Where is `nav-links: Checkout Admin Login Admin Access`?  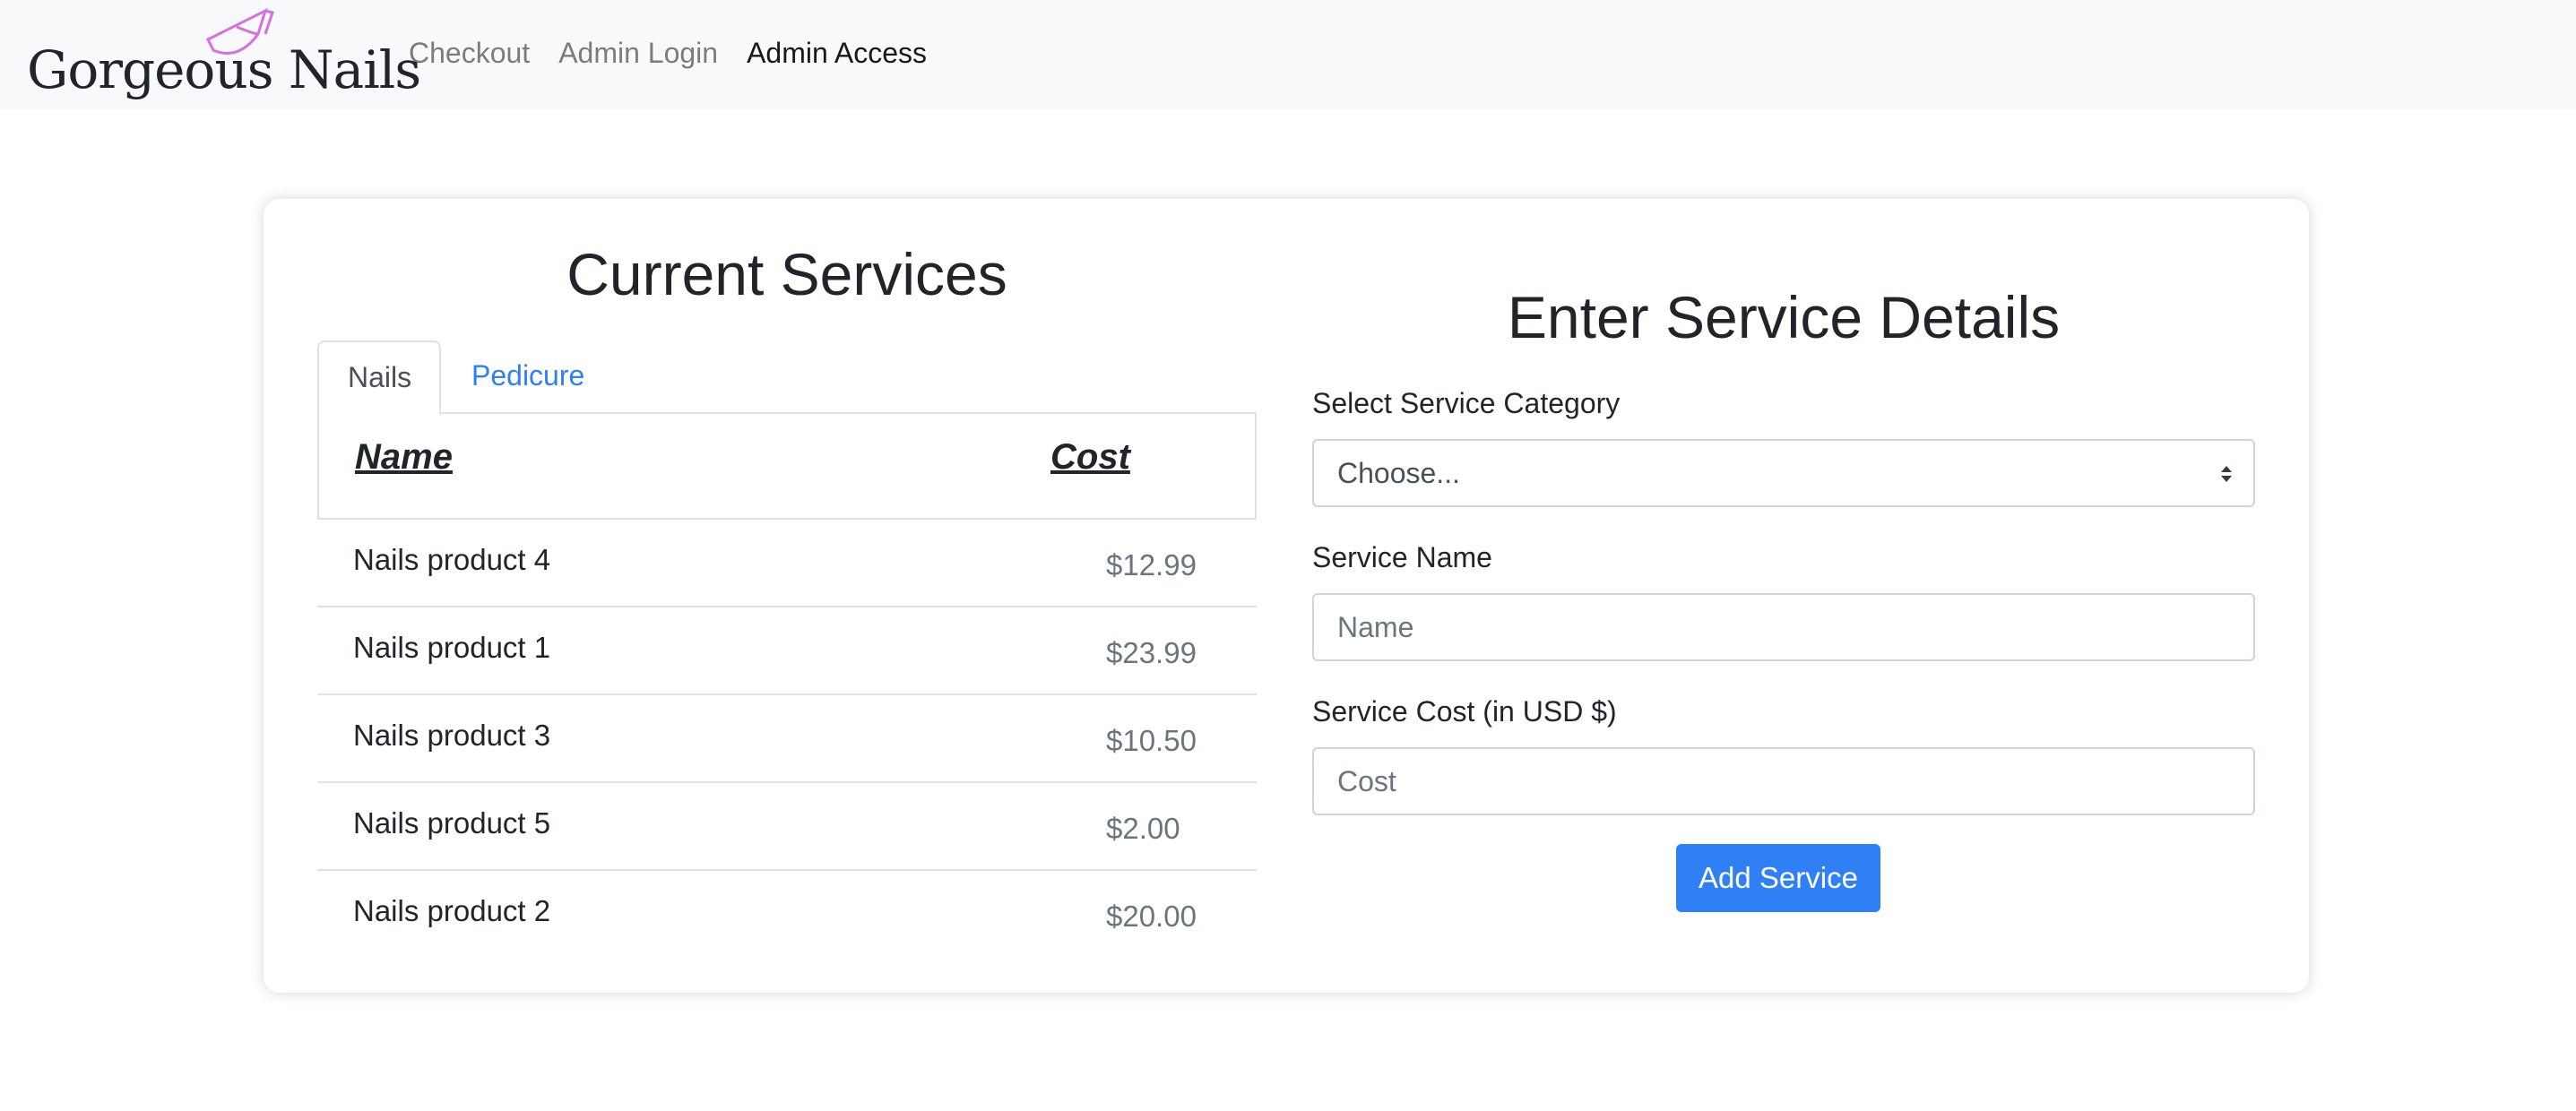
nav-links: Checkout Admin Login Admin Access is located at coordinates (682, 53).